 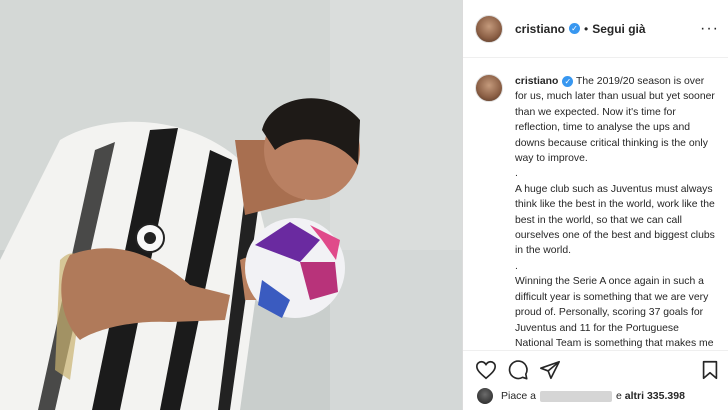 What do you see at coordinates (518, 370) in the screenshot?
I see `comment-icon` at bounding box center [518, 370].